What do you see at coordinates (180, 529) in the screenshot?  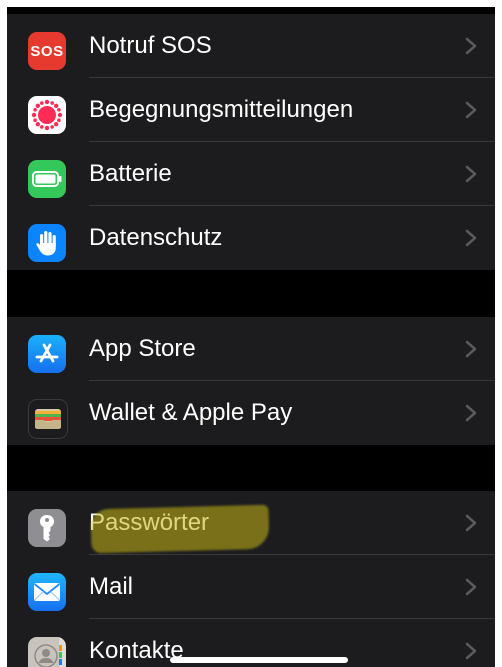 I see `marker-highlight` at bounding box center [180, 529].